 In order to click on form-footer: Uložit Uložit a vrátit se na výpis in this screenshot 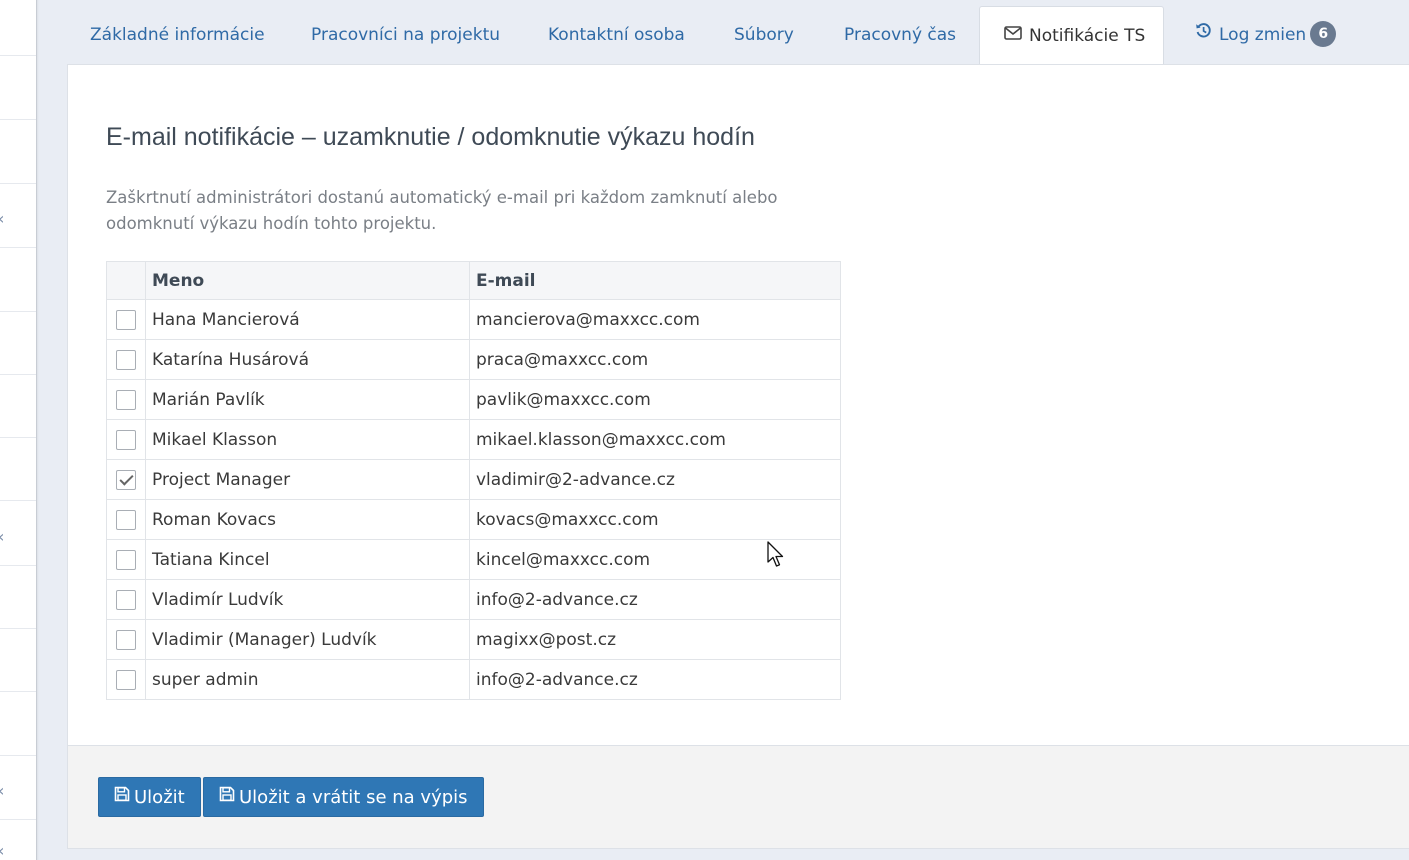, I will do `click(738, 797)`.